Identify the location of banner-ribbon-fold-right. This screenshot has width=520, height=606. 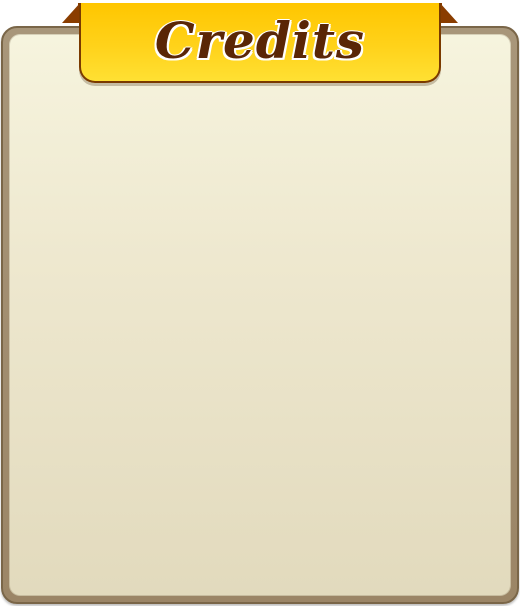
(449, 13).